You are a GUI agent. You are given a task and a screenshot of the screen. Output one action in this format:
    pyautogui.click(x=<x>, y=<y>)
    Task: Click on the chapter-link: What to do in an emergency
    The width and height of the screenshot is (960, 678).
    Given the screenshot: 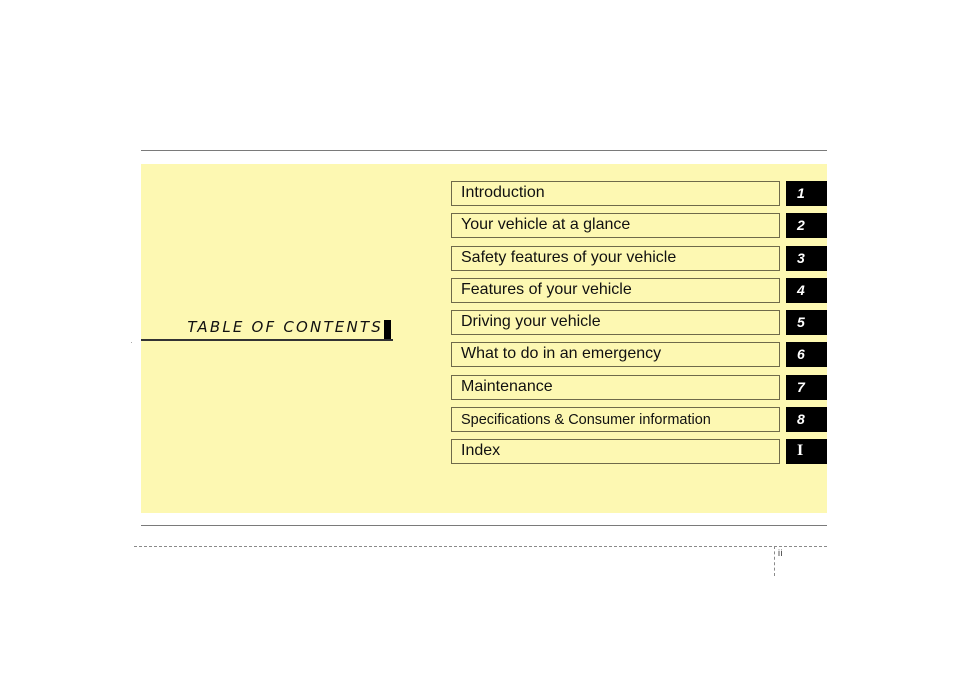 What is the action you would take?
    pyautogui.click(x=615, y=354)
    